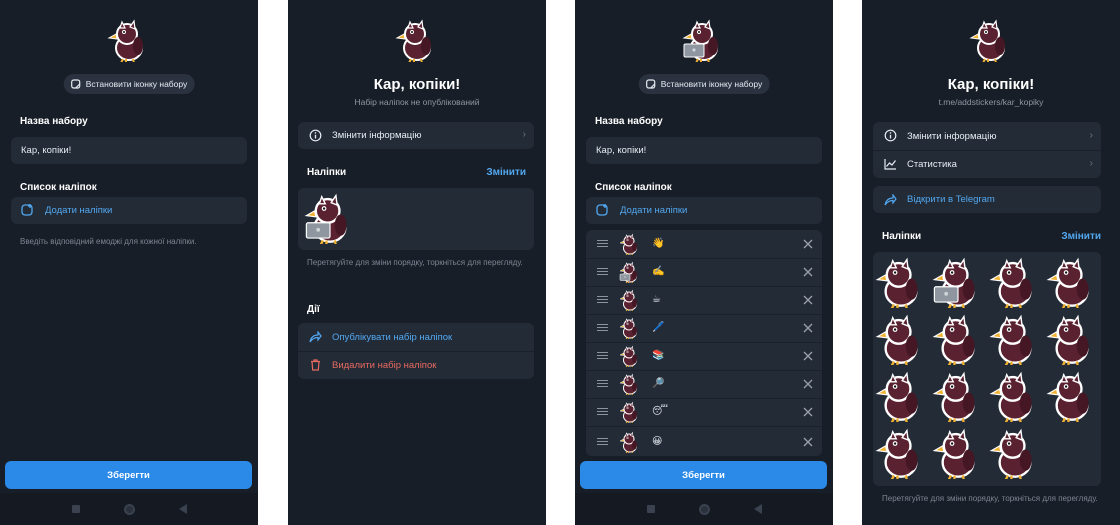  Describe the element at coordinates (902, 236) in the screenshot. I see `stickers-label: Наліпки` at that location.